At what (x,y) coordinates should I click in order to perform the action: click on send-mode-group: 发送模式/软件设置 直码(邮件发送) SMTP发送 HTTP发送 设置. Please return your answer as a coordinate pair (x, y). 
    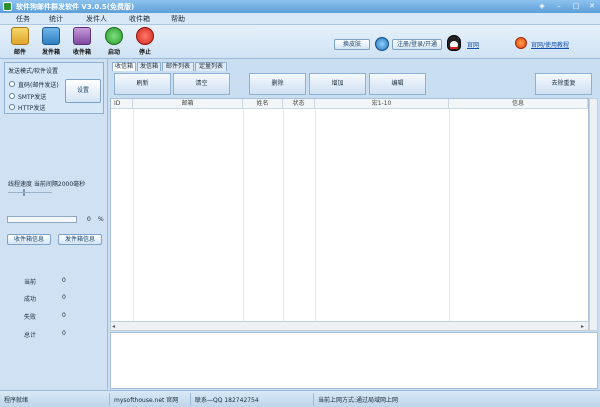
    Looking at the image, I should click on (54, 88).